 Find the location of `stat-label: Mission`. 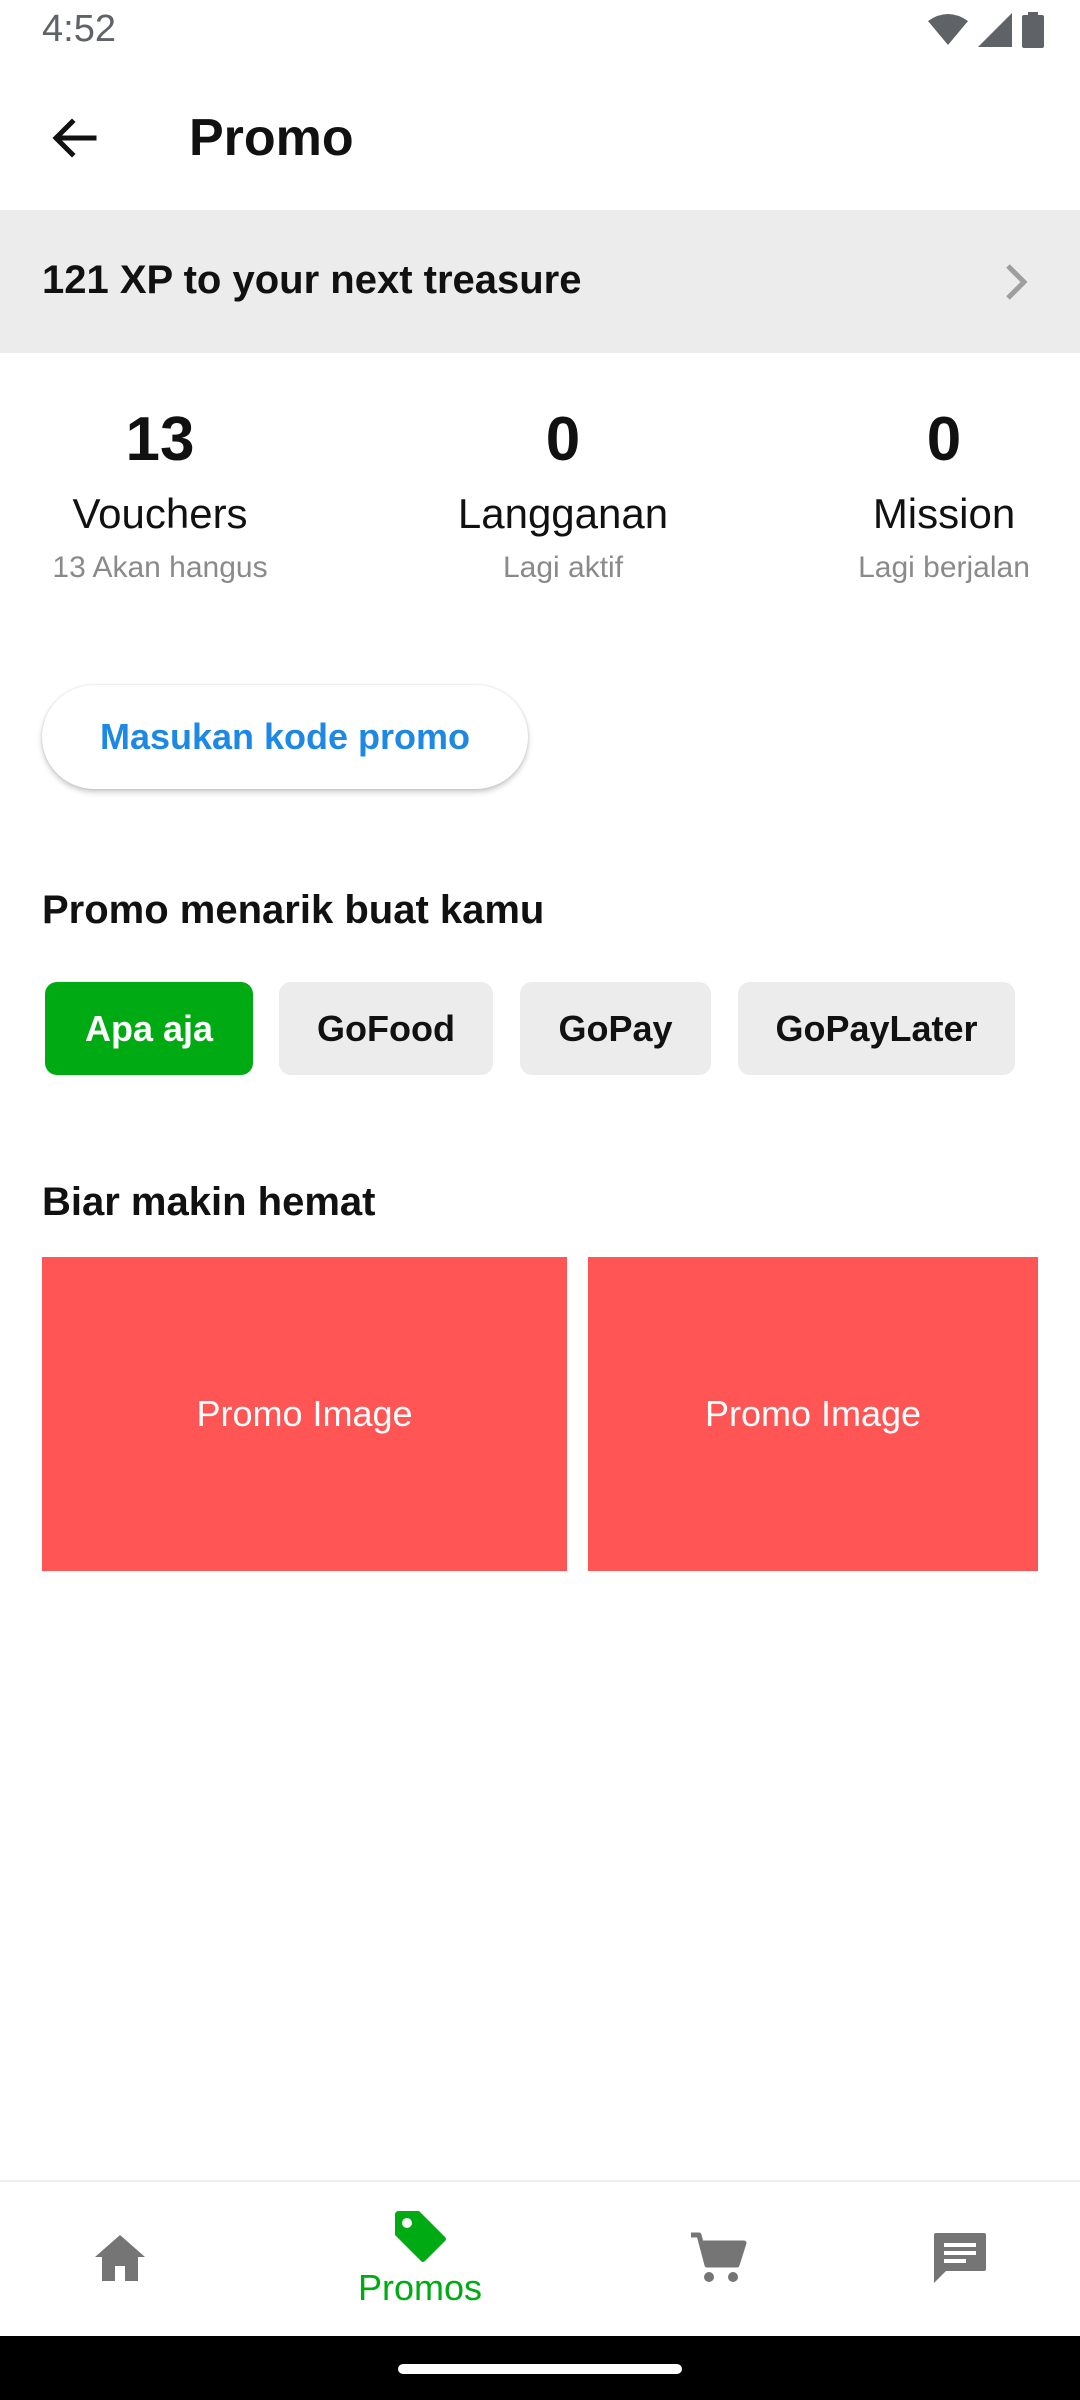

stat-label: Mission is located at coordinates (944, 513).